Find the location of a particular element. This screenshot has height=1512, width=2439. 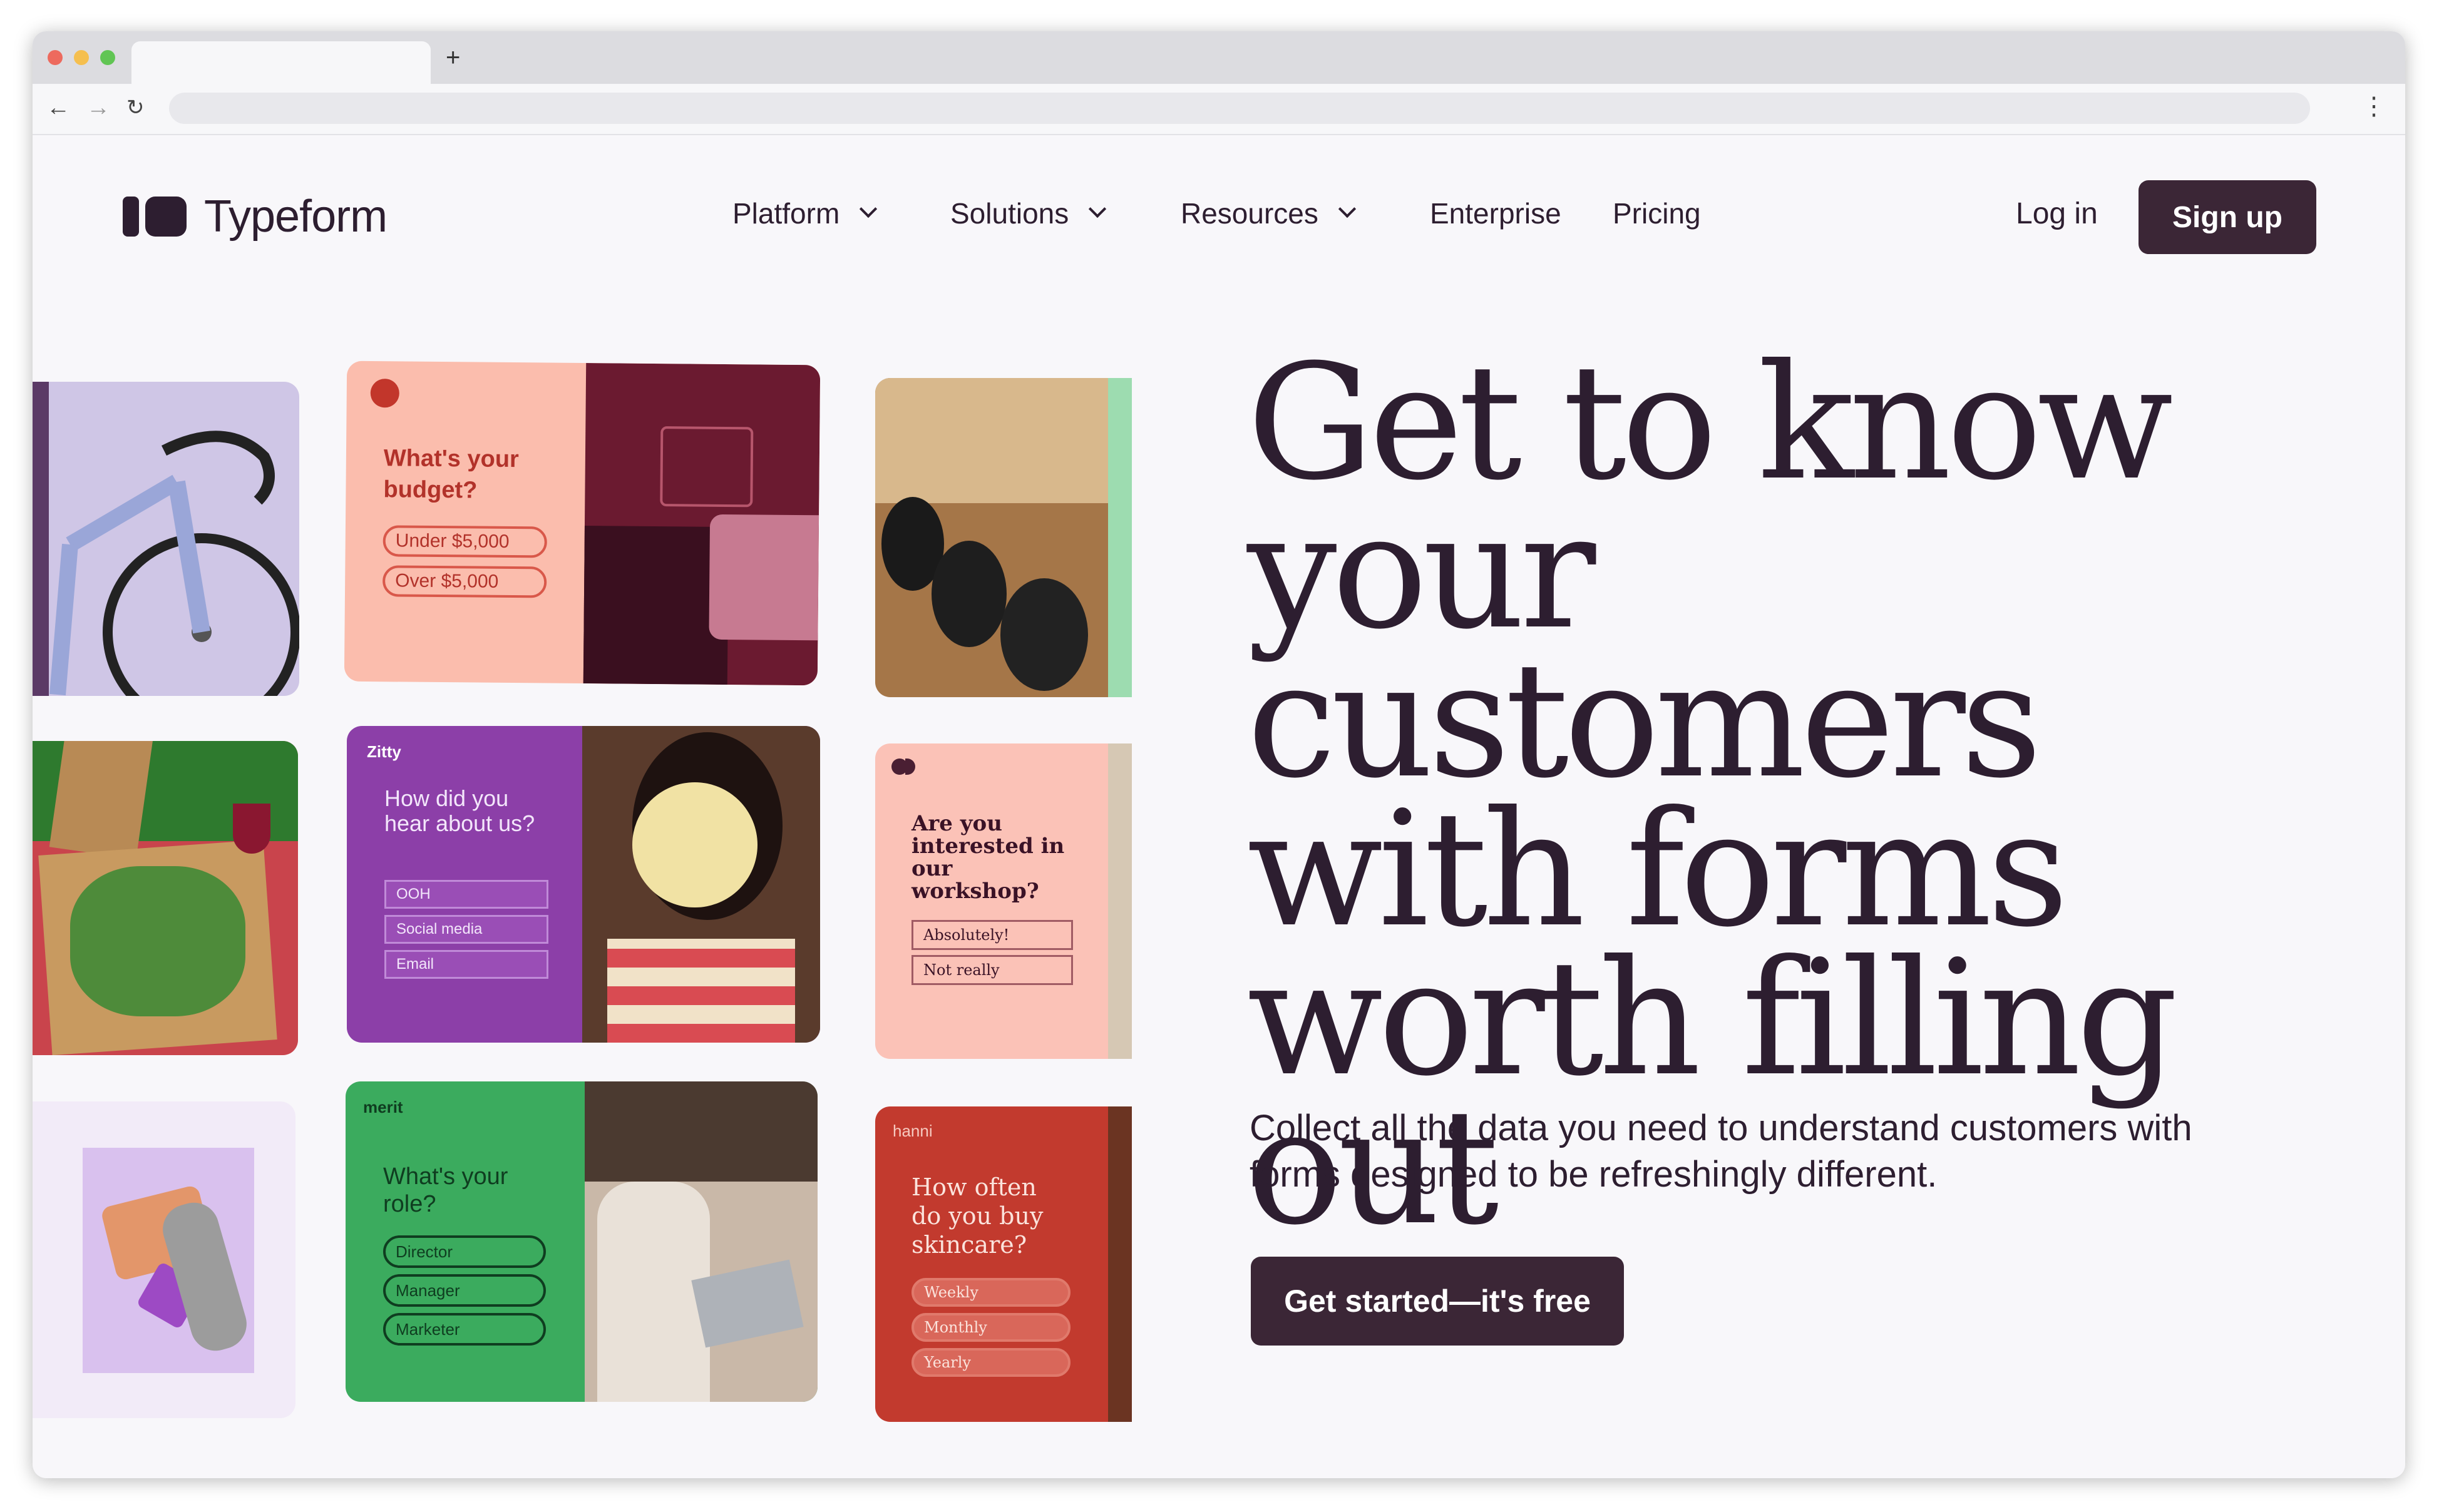

budget-option: Under $5,000 is located at coordinates (465, 541).